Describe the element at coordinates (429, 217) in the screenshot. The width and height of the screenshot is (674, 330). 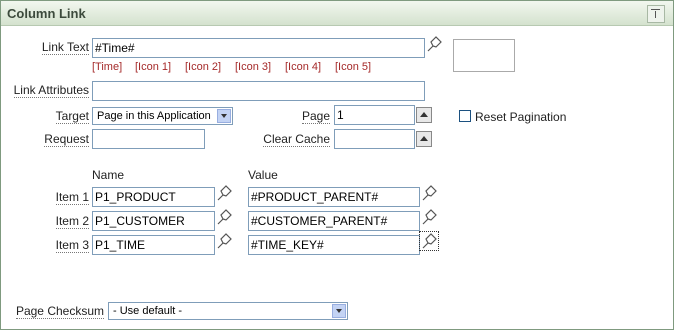
I see `item-2-value-picker-icon` at that location.